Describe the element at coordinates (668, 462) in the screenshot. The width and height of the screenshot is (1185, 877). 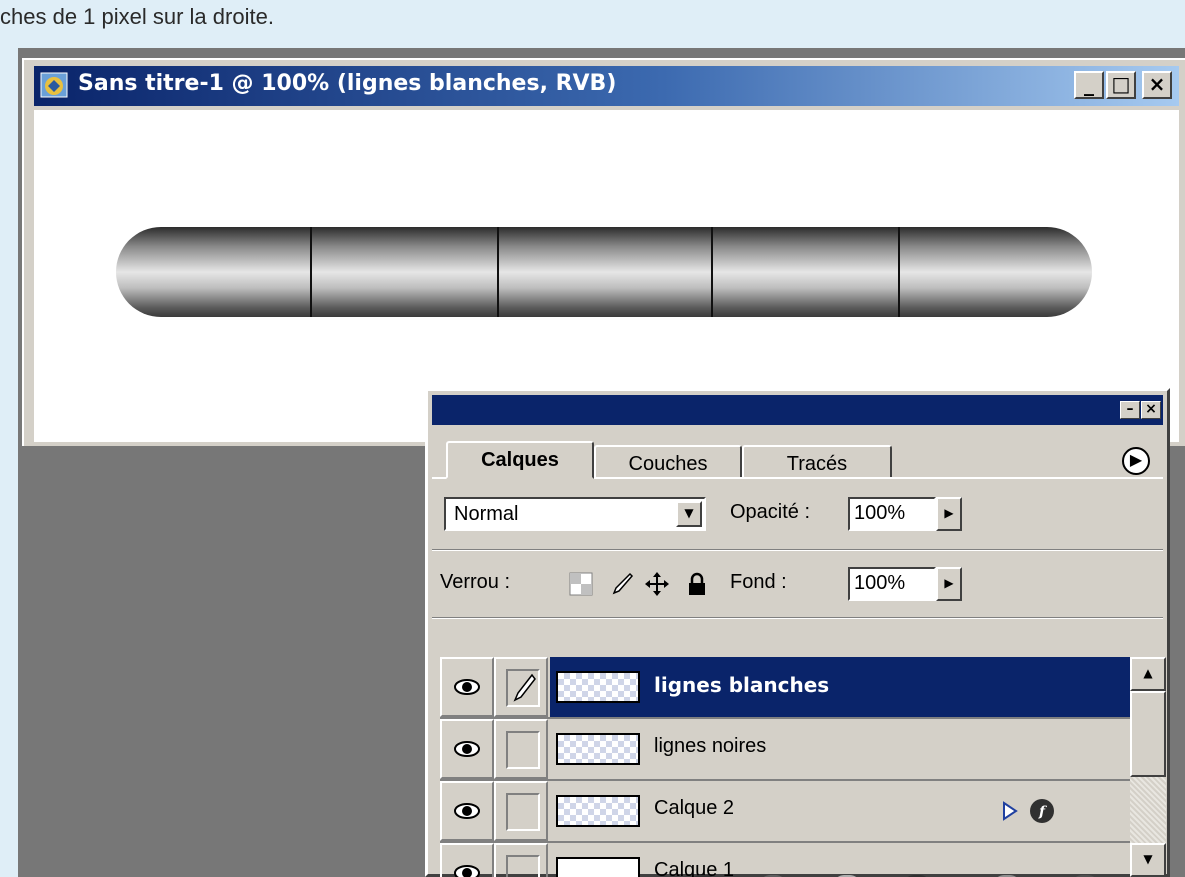
I see `tab-couches: Couches` at that location.